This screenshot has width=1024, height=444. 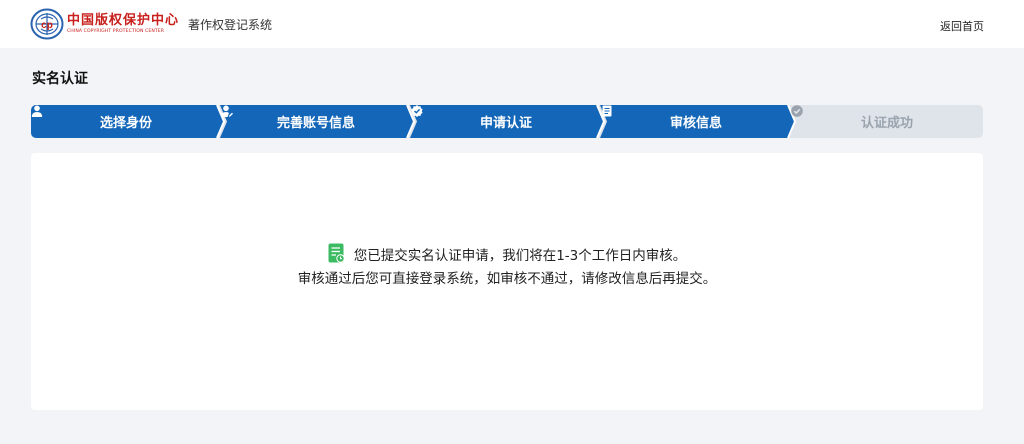 What do you see at coordinates (37, 111) in the screenshot?
I see `user-icon` at bounding box center [37, 111].